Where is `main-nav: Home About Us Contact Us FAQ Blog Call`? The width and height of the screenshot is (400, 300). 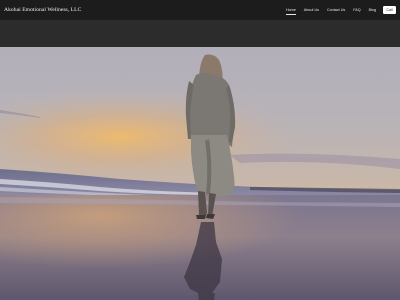
main-nav: Home About Us Contact Us FAQ Blog Call is located at coordinates (337, 10).